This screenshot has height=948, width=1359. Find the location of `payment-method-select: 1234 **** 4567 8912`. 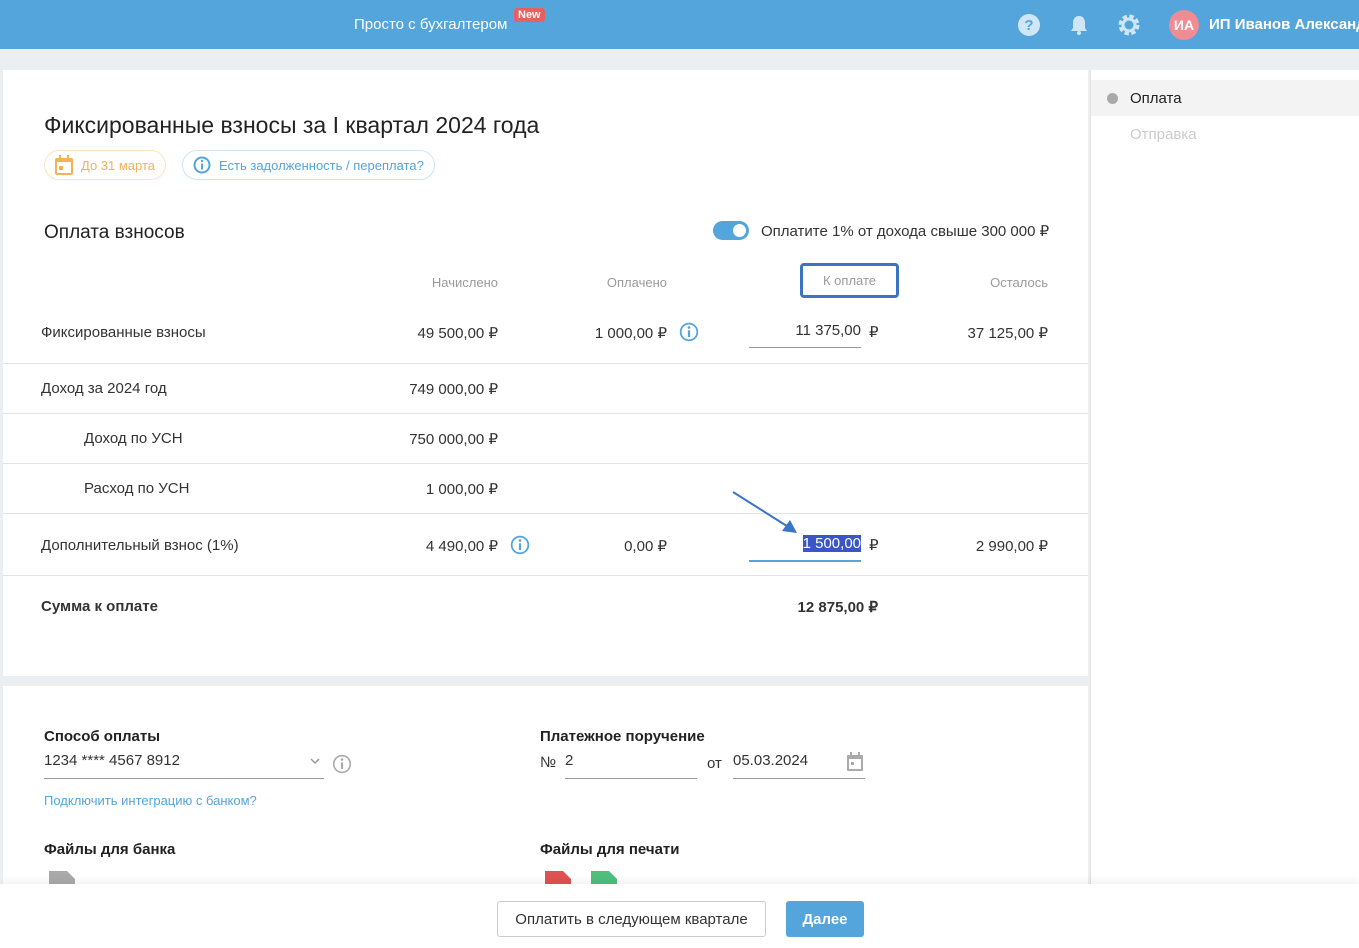

payment-method-select: 1234 **** 4567 8912 is located at coordinates (184, 765).